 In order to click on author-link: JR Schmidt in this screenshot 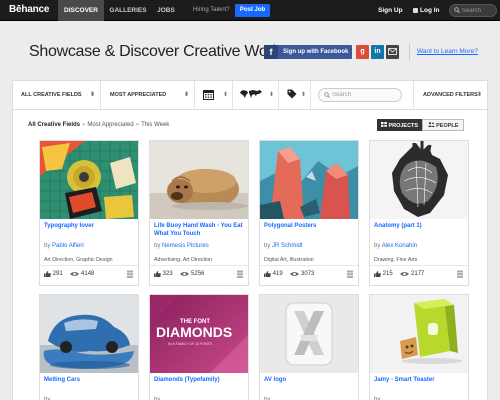, I will do `click(287, 246)`.